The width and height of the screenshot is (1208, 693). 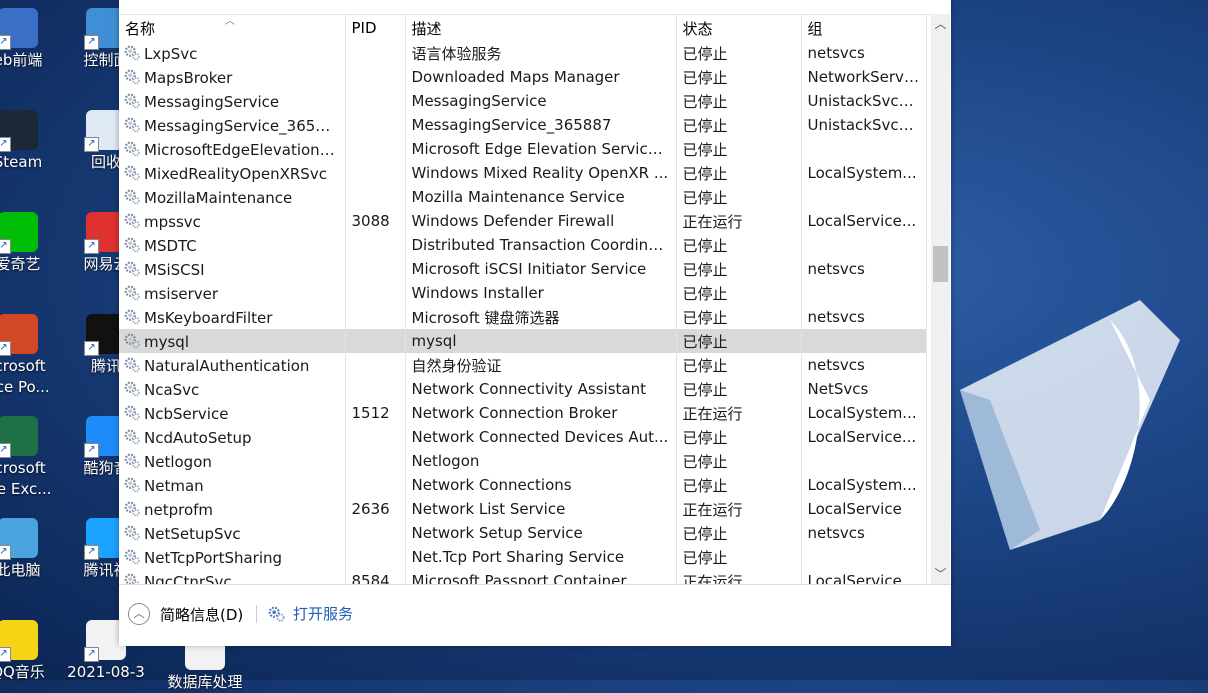 I want to click on desktop-icon-label: 此电脑, so click(x=20, y=570).